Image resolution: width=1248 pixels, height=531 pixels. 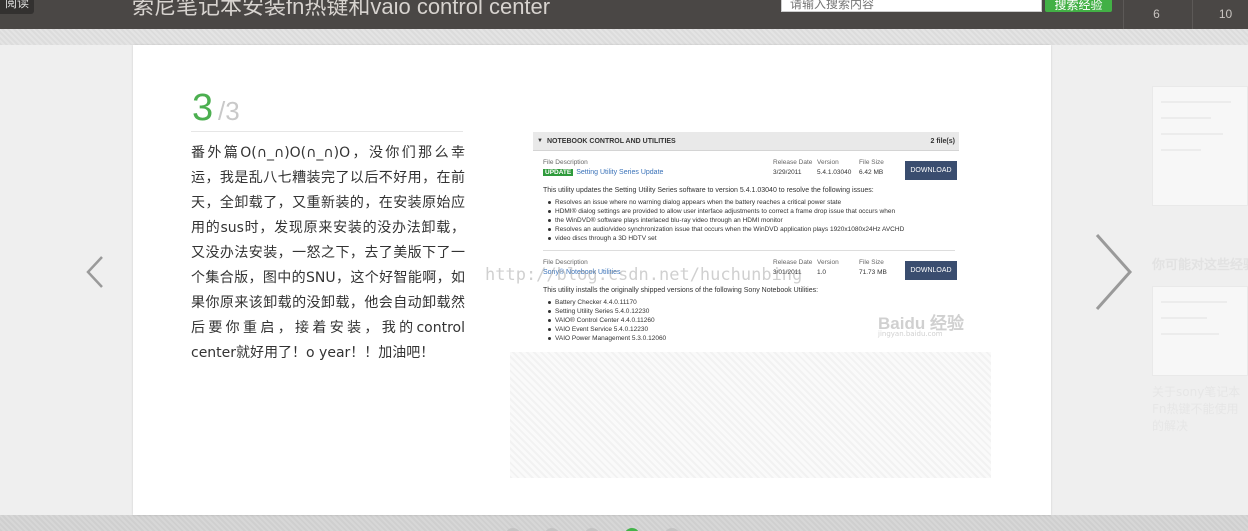 What do you see at coordinates (341, 9) in the screenshot?
I see `page-title: 索尼笔记本安装fn热键和vaio control center` at bounding box center [341, 9].